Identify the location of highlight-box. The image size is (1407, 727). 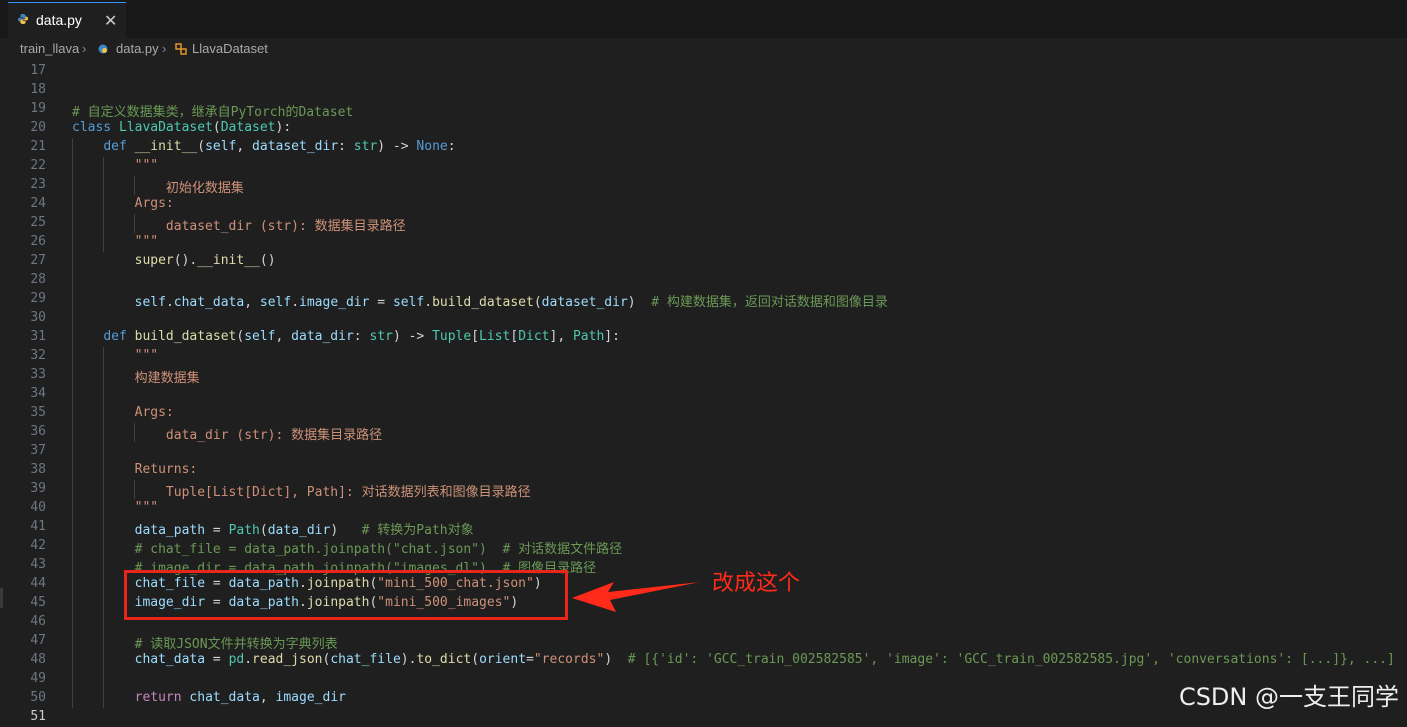
(346, 595).